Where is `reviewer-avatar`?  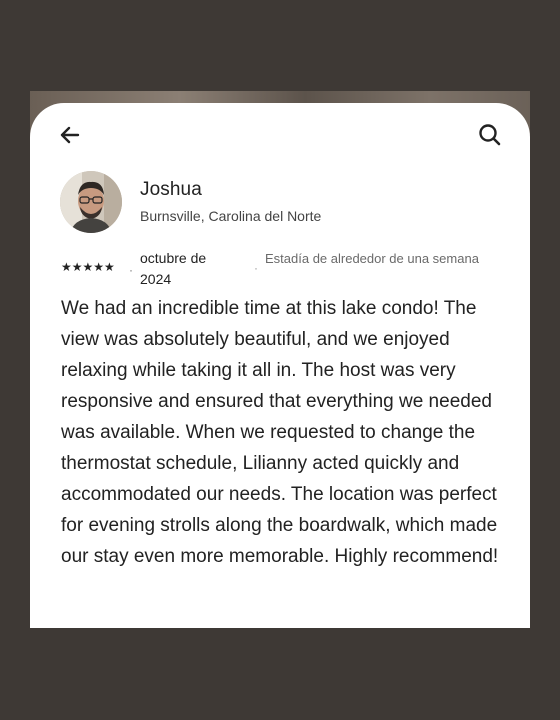 reviewer-avatar is located at coordinates (91, 202).